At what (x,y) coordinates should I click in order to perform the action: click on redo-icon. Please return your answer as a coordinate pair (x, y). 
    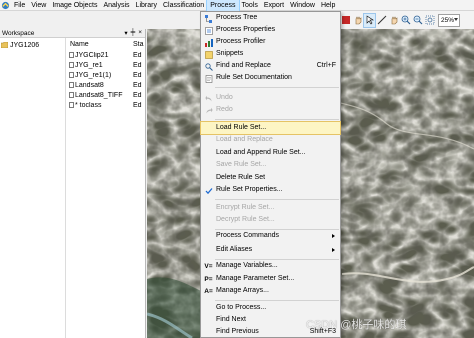
    Looking at the image, I should click on (208, 110).